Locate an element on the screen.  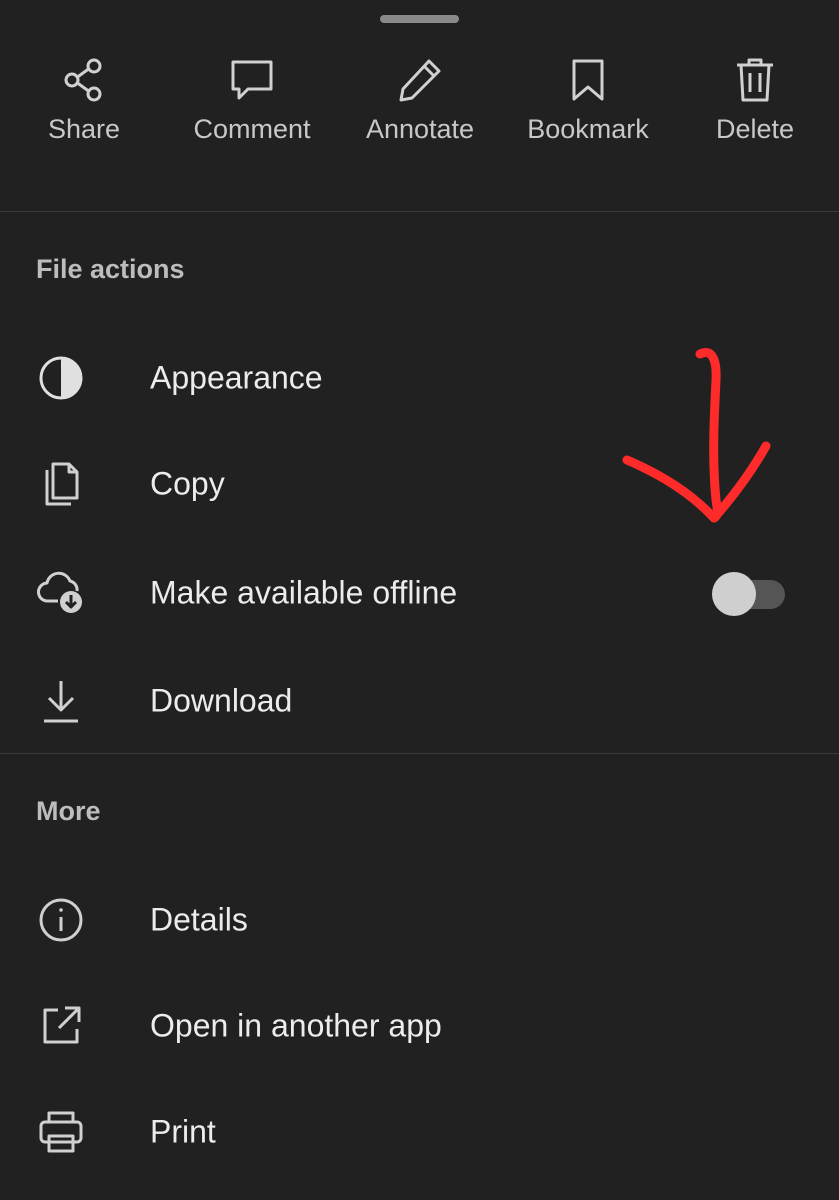
delete-label: Delete is located at coordinates (755, 129).